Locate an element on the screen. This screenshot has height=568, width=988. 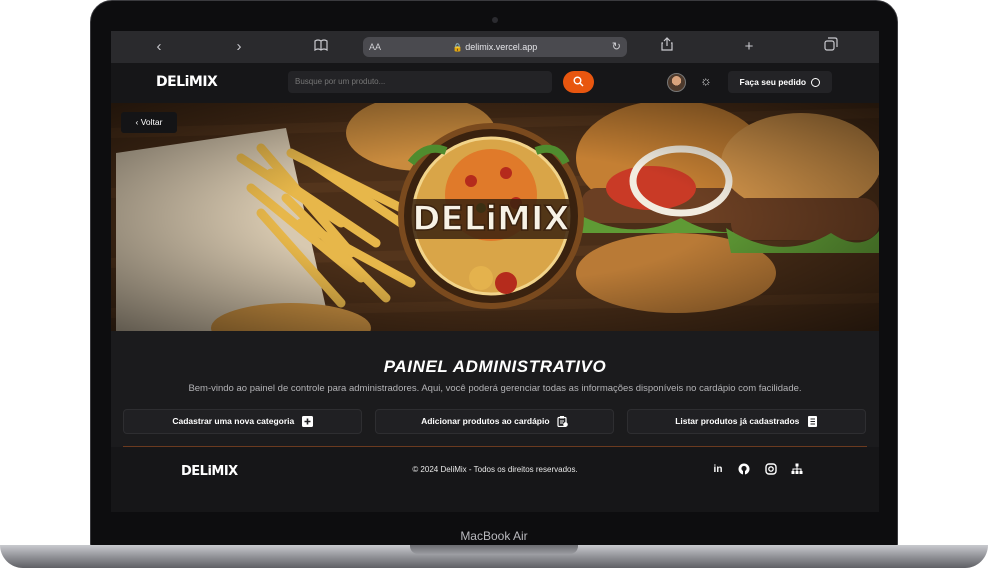
list-products-button: Listar produtos já cadastrados is located at coordinates (746, 421).